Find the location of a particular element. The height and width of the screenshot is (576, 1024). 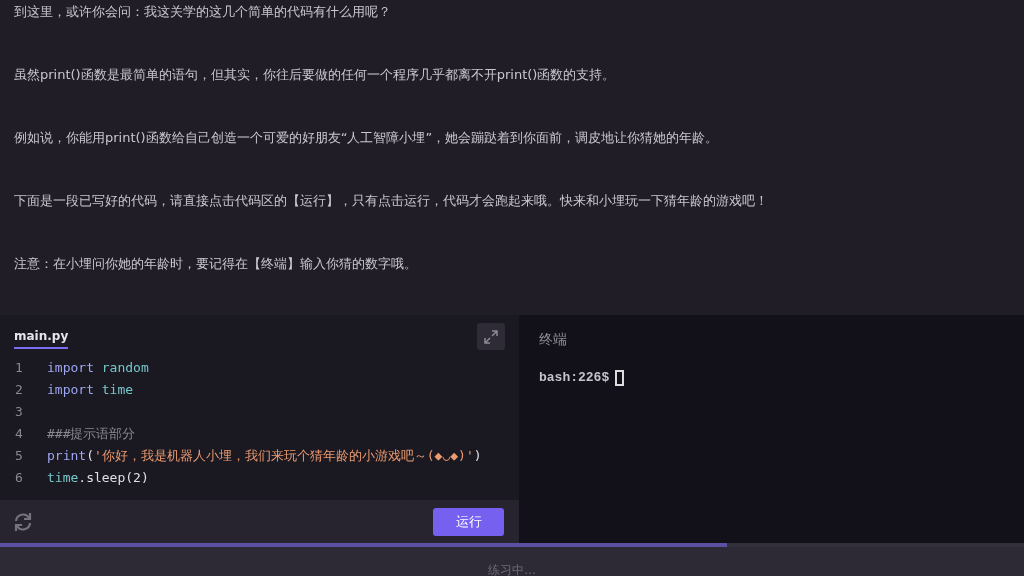

reset-icon is located at coordinates (23, 521).